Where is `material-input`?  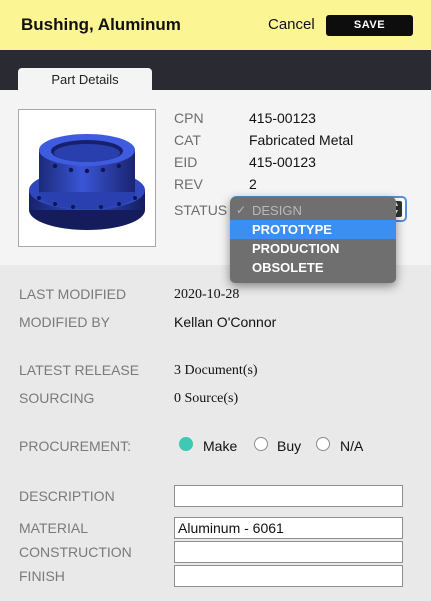
material-input is located at coordinates (288, 528).